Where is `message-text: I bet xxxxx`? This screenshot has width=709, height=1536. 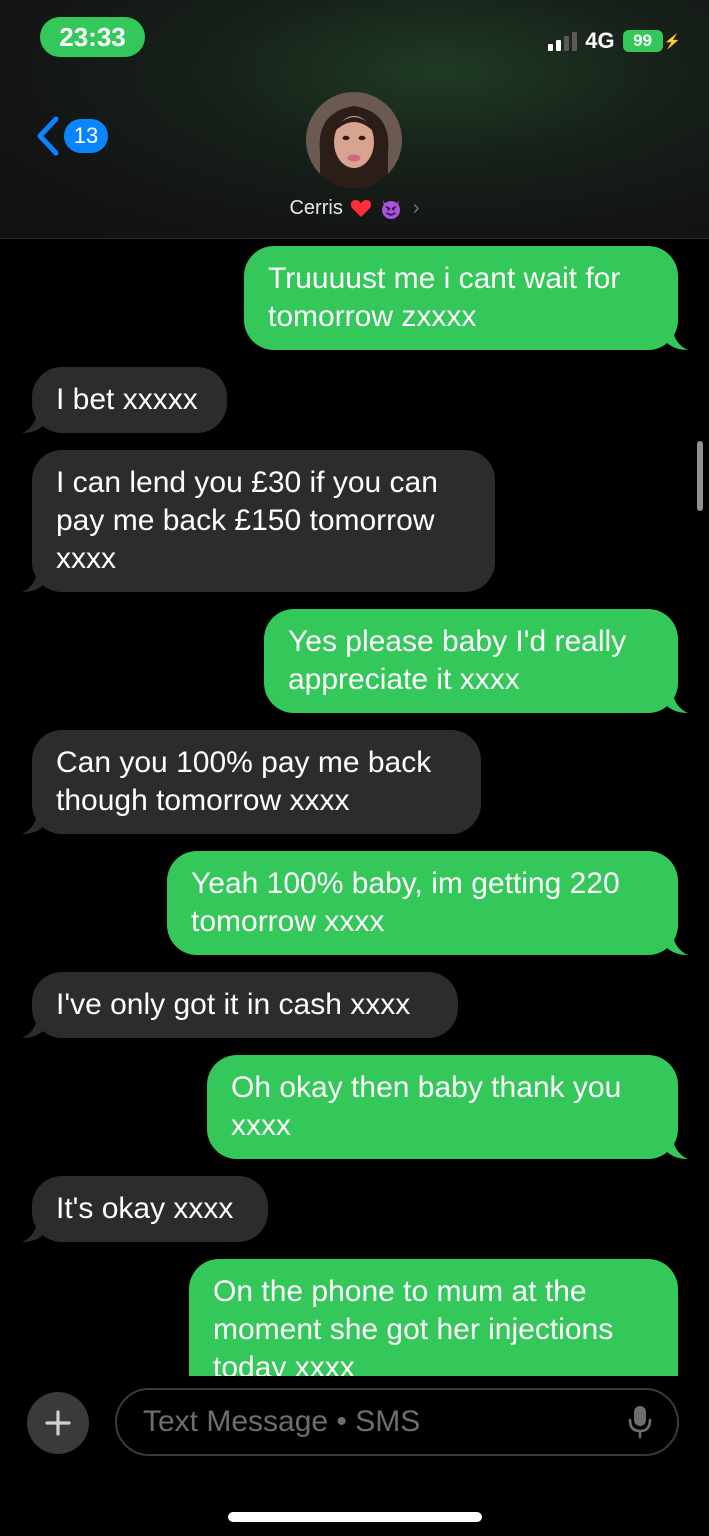
message-text: I bet xxxxx is located at coordinates (127, 399).